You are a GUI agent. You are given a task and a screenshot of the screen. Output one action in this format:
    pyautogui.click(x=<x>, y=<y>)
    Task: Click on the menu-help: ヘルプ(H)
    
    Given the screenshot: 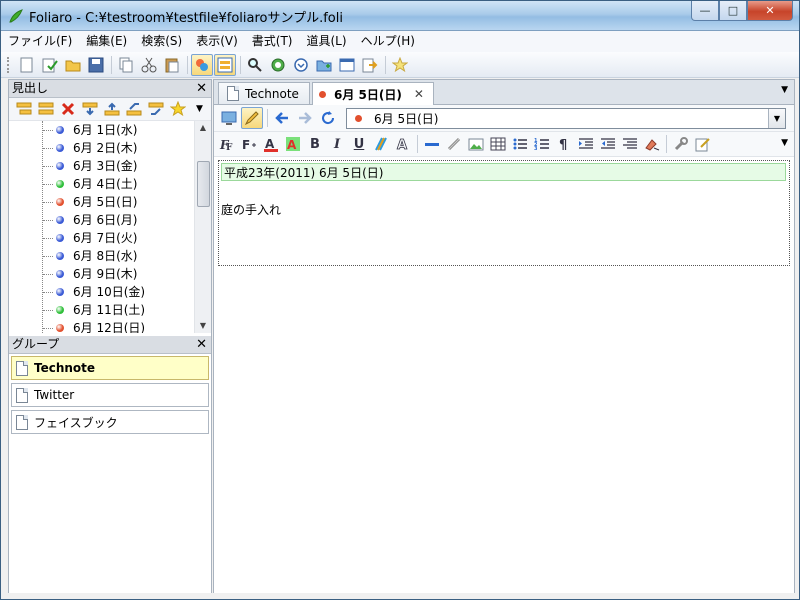 What is the action you would take?
    pyautogui.click(x=388, y=41)
    